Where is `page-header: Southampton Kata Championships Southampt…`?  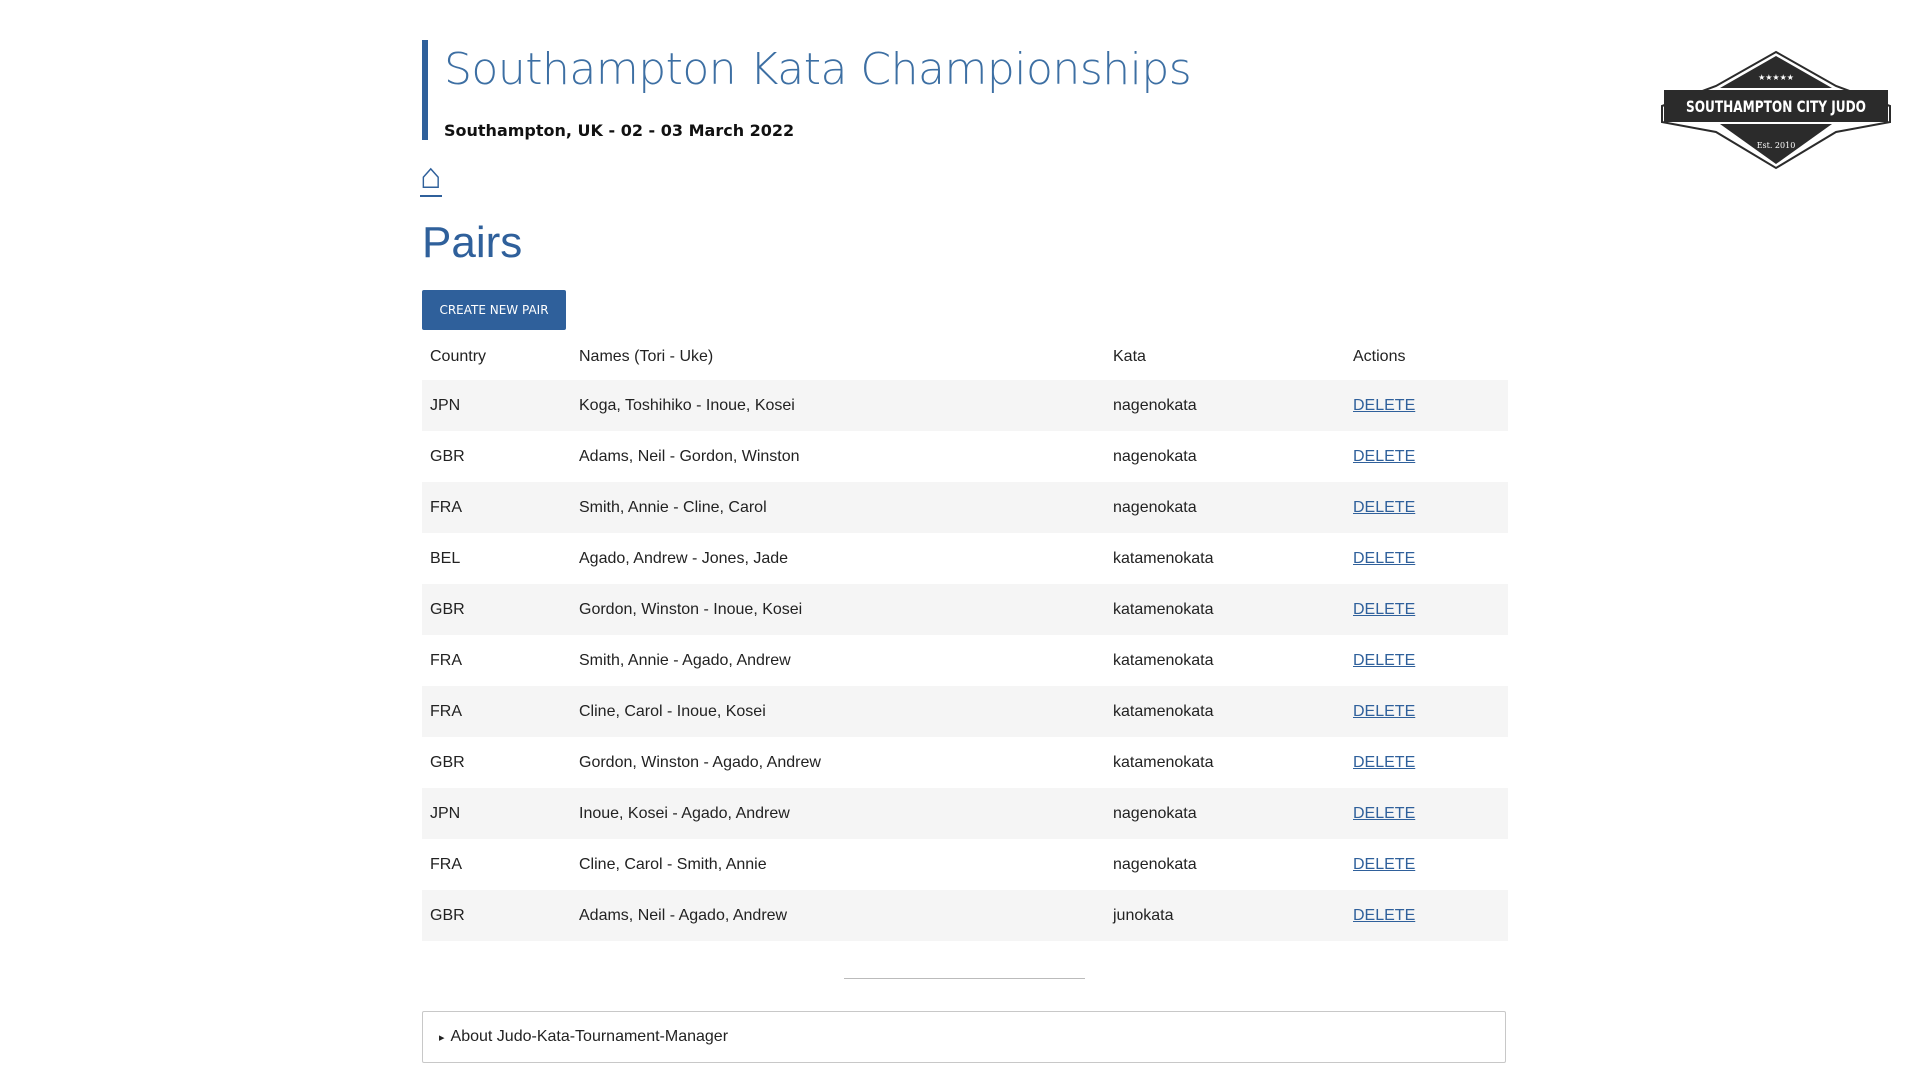 page-header: Southampton Kata Championships Southampt… is located at coordinates (807, 90).